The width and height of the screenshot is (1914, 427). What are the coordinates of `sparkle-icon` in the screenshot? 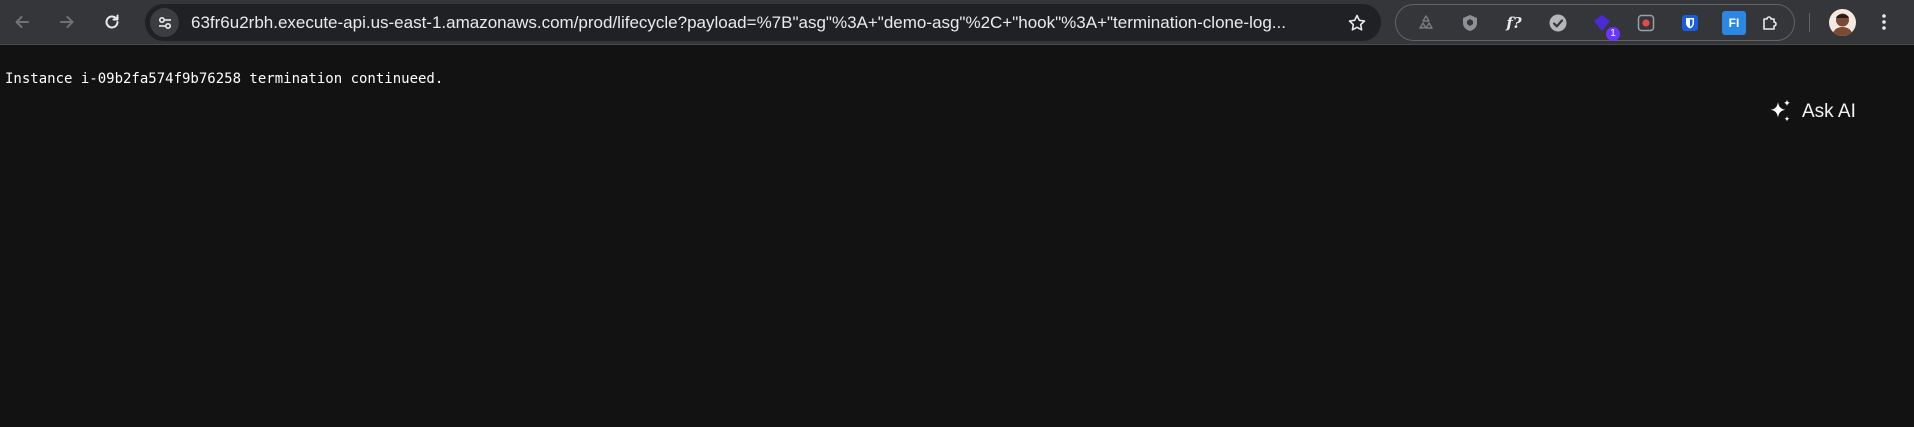 It's located at (1780, 110).